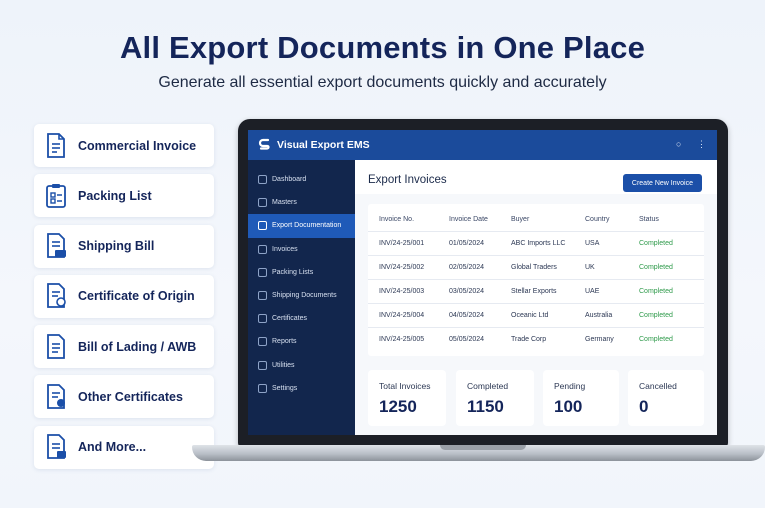 This screenshot has height=508, width=765. I want to click on column-header: Country, so click(597, 219).